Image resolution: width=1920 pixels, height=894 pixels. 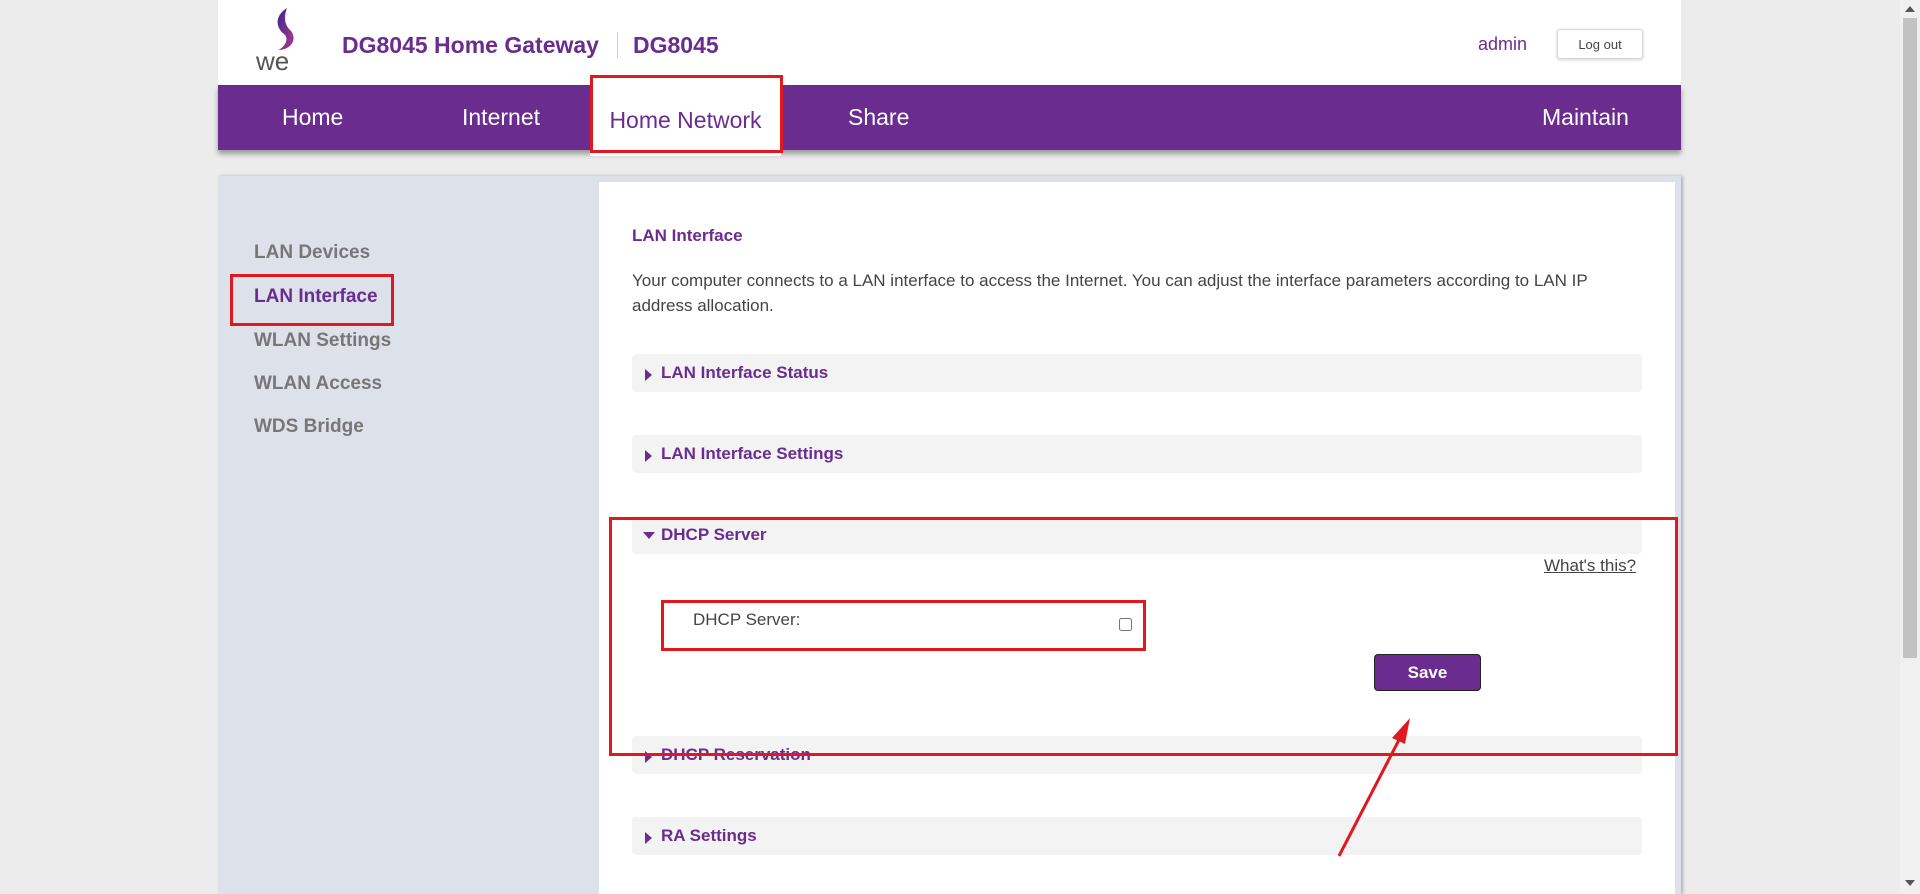 I want to click on section-lan-interface-settings: LAN Interface Settings, so click(x=1137, y=454).